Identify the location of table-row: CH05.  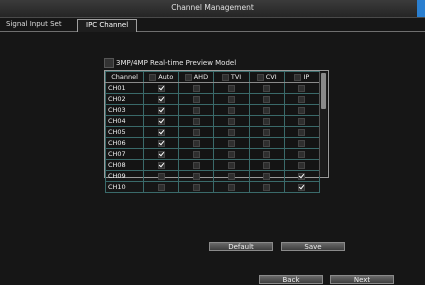
(212, 132).